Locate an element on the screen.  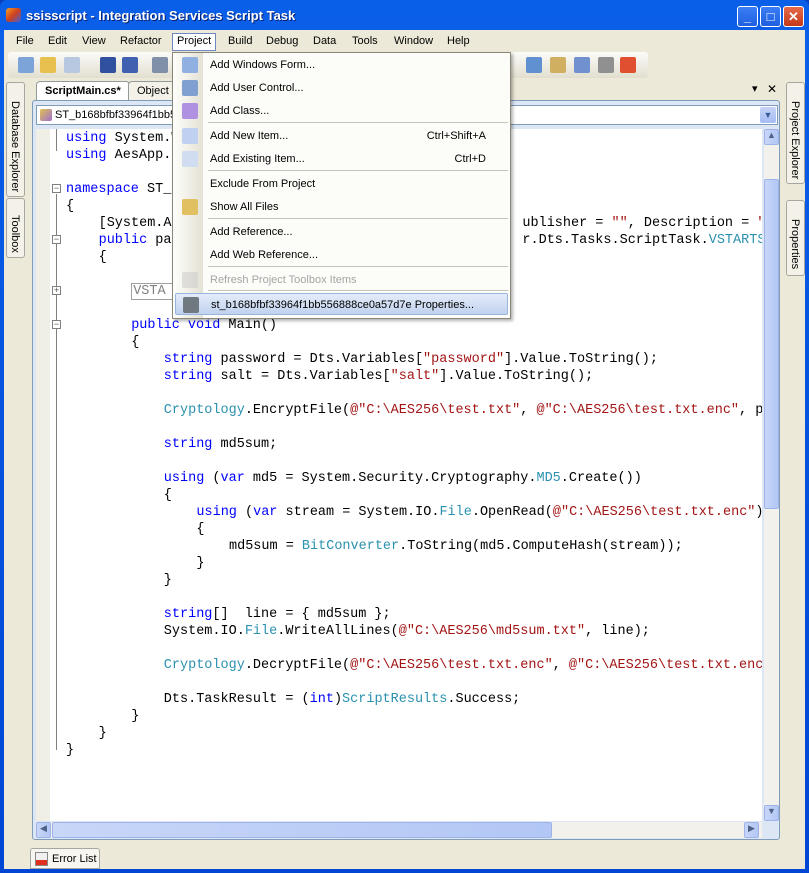
vertical-scroll-thumb is located at coordinates (771, 344).